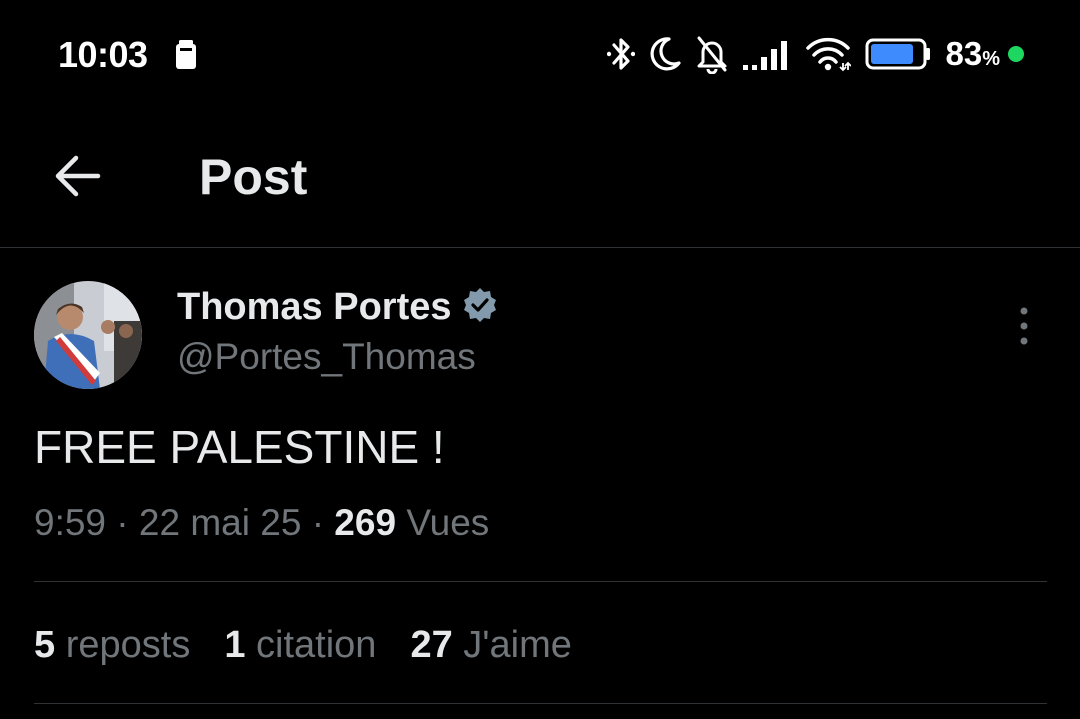  What do you see at coordinates (326, 357) in the screenshot?
I see `author-handle: @Portes_Thomas` at bounding box center [326, 357].